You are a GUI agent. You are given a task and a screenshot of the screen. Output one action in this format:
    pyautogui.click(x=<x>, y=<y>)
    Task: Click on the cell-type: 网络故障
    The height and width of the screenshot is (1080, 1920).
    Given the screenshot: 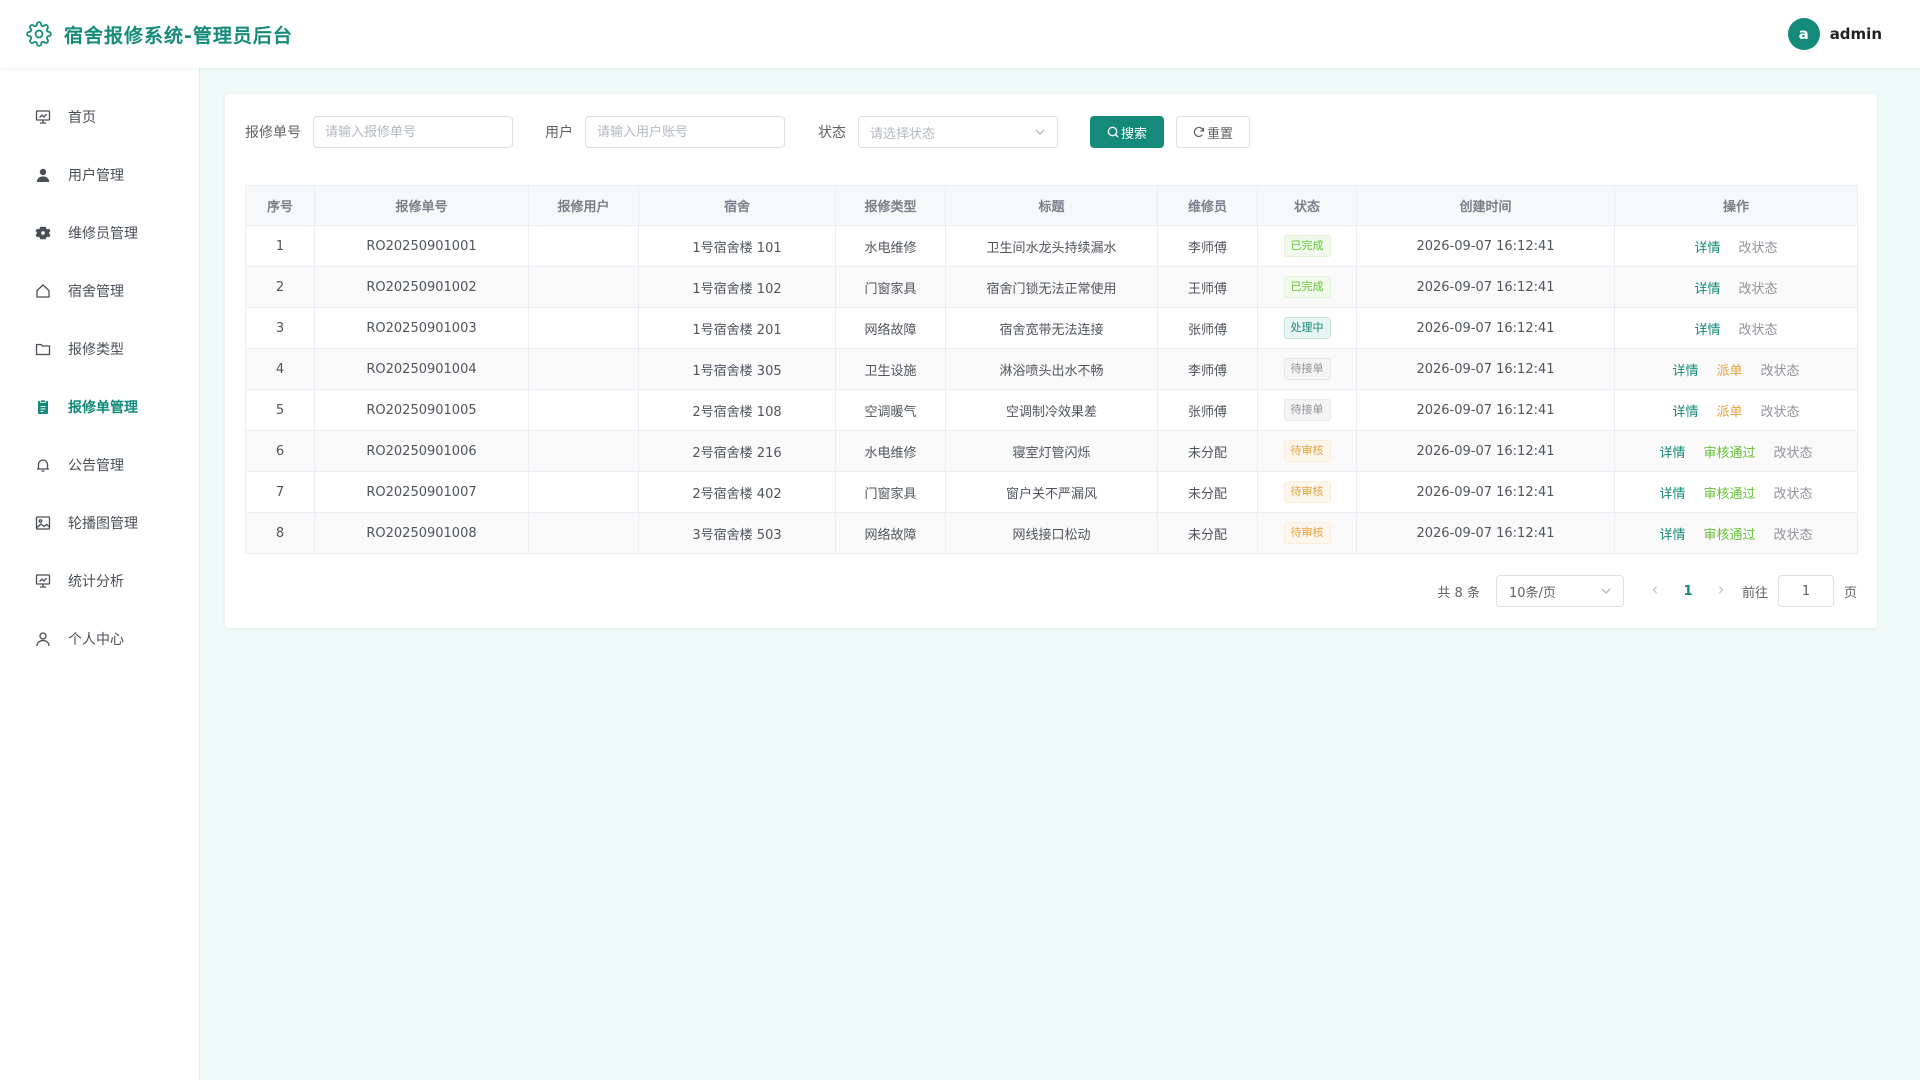 What is the action you would take?
    pyautogui.click(x=890, y=533)
    